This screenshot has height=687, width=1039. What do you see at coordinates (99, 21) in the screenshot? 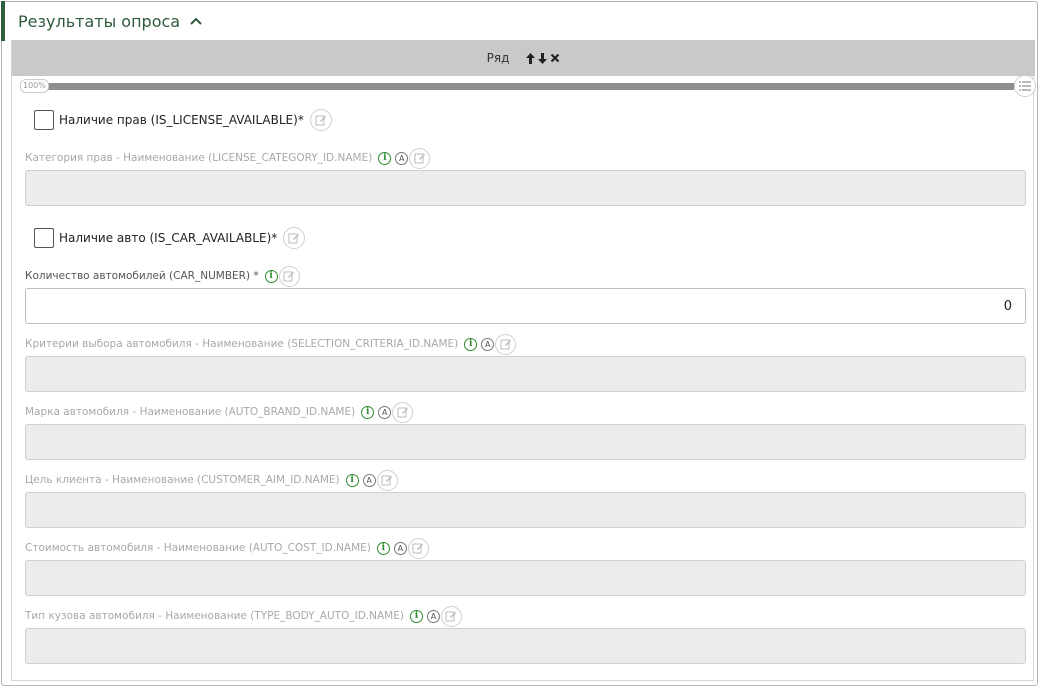
I see `panel-title: Результаты опроса` at bounding box center [99, 21].